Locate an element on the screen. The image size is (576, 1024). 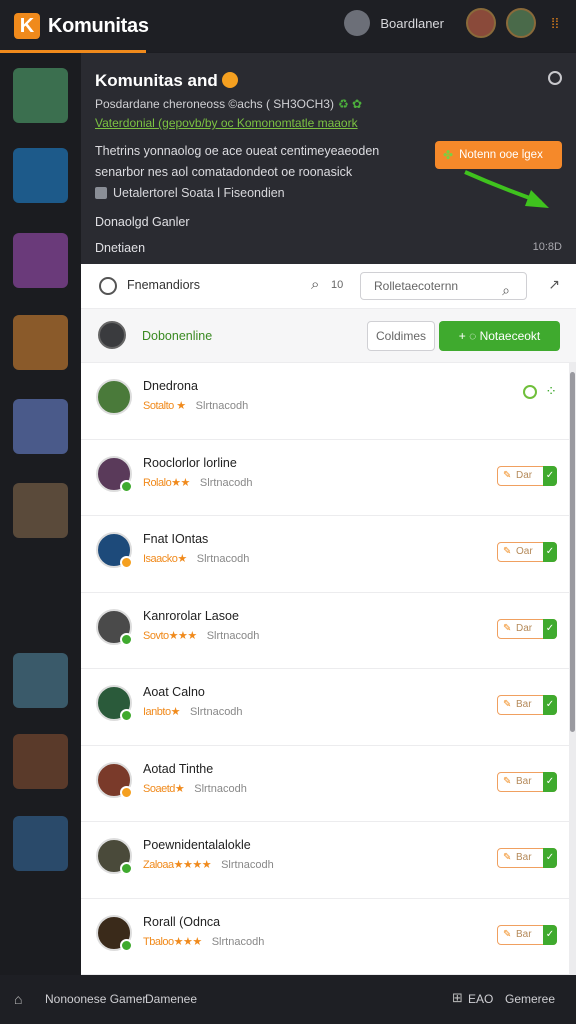
filter-row: Fnemandiors ⌕ 10 Rolletaecoternn ⌕ ↗ is located at coordinates (328, 286).